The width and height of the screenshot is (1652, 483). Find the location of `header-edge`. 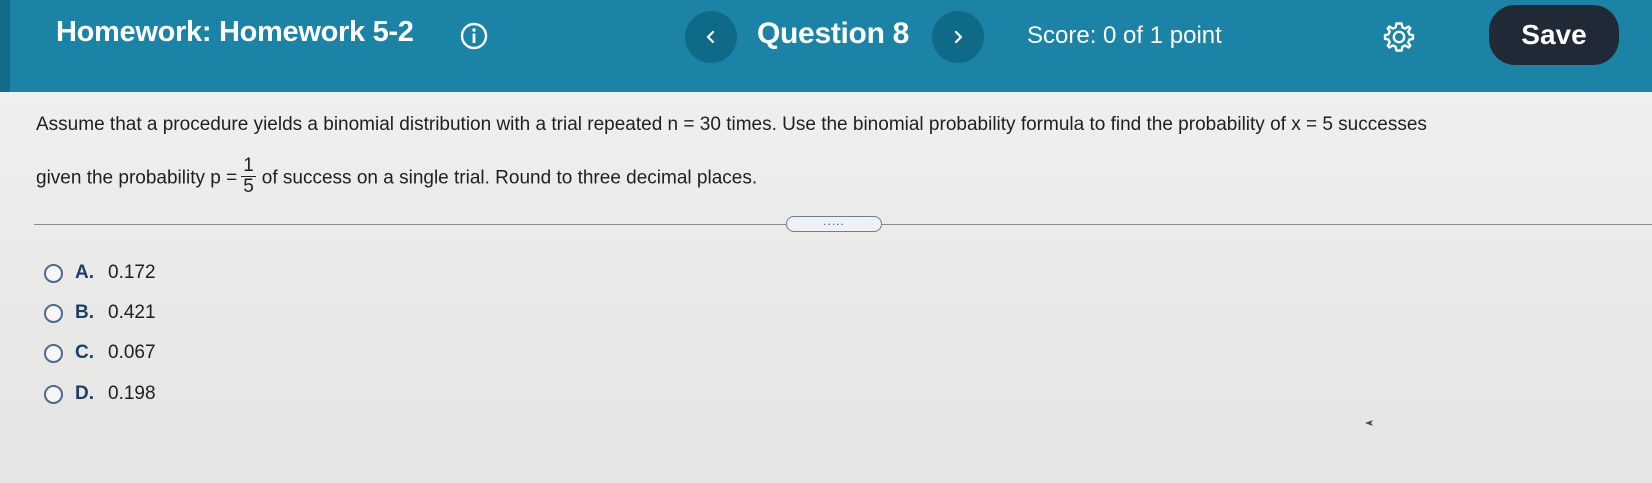

header-edge is located at coordinates (5, 46).